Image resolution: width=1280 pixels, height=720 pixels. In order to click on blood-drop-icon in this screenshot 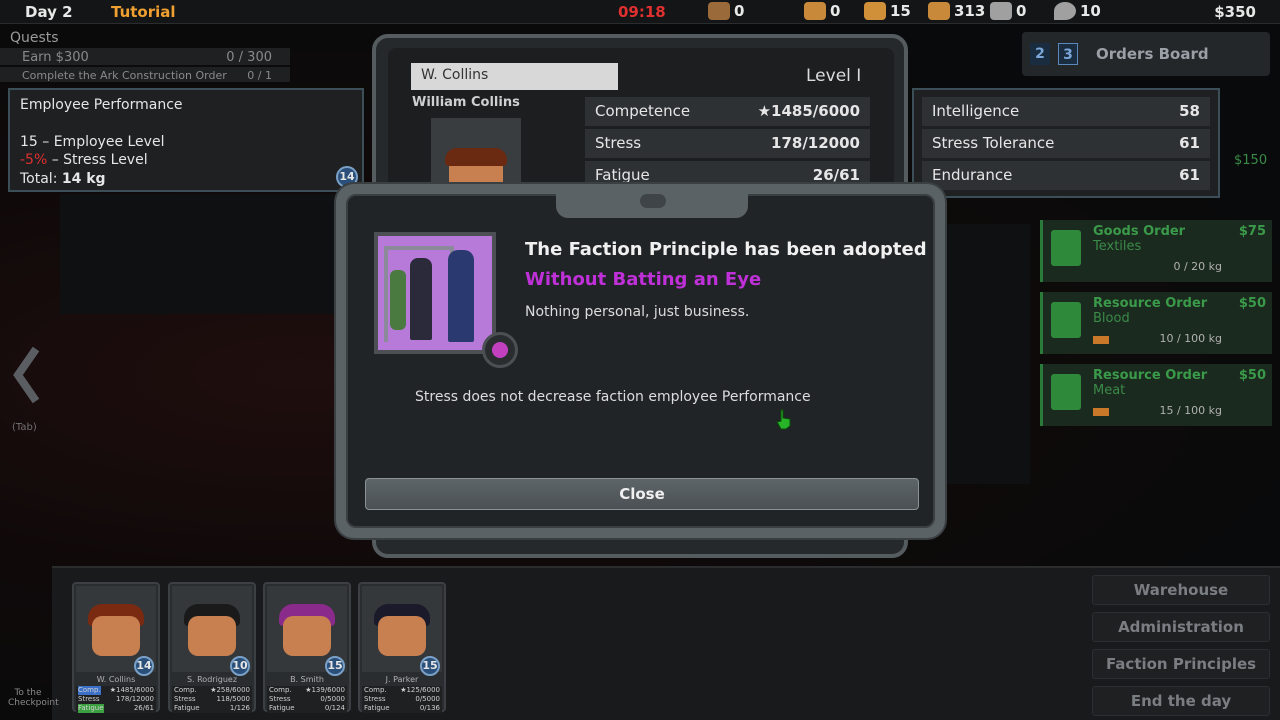, I will do `click(1065, 11)`.